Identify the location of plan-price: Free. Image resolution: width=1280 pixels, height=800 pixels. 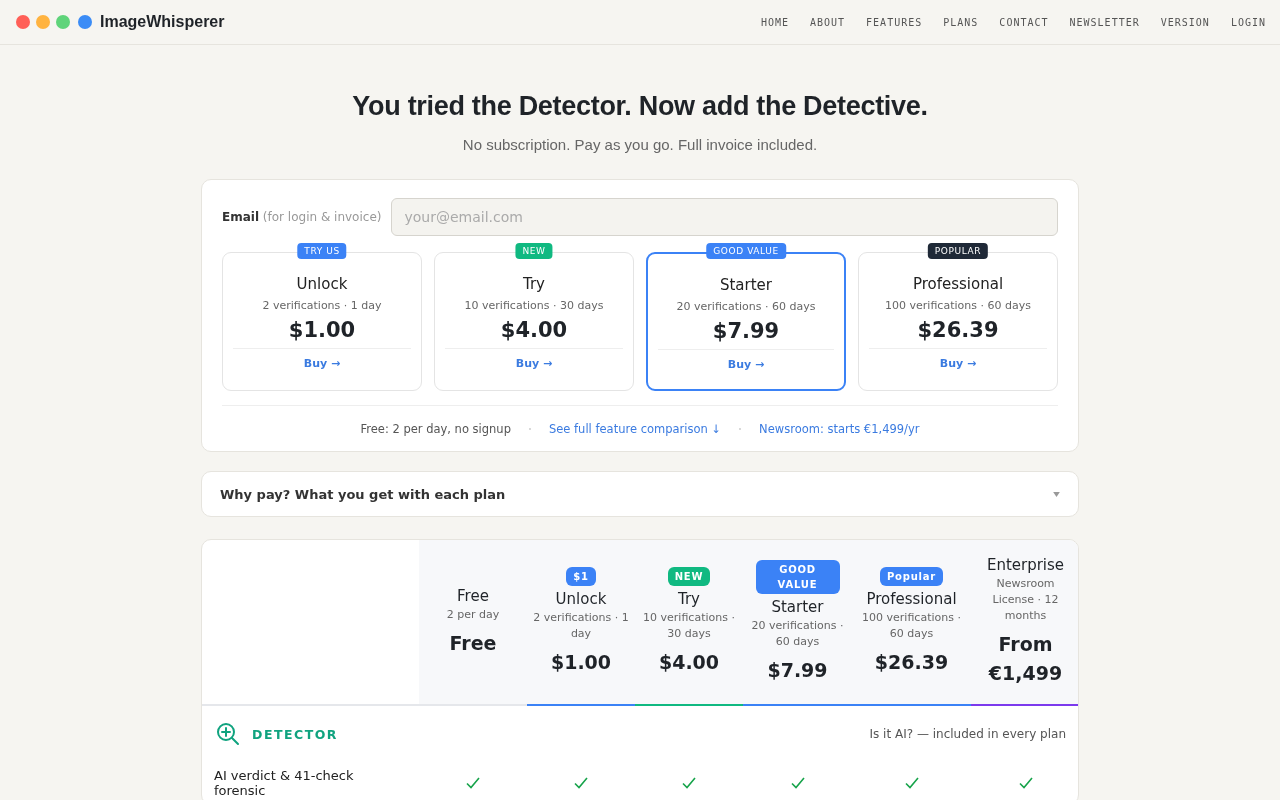
(473, 643).